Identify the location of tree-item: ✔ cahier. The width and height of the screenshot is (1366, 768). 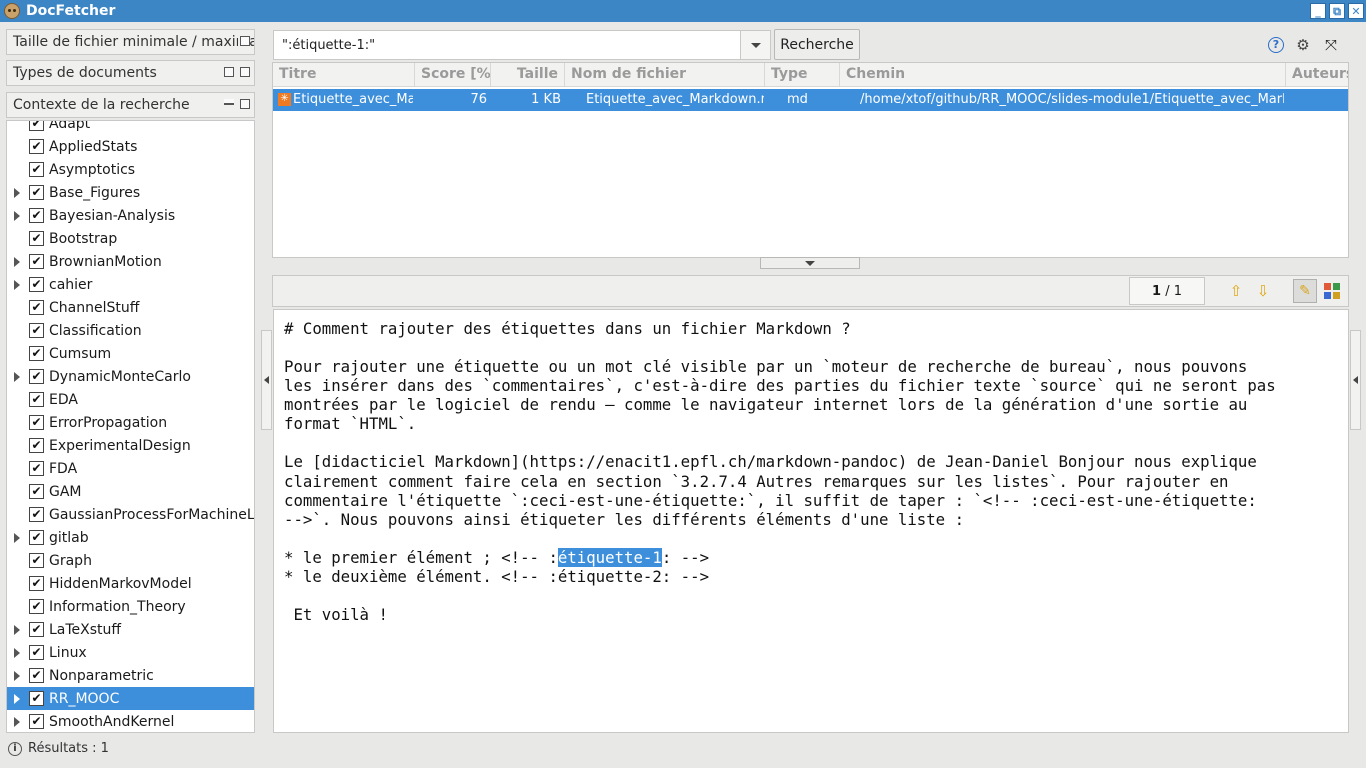
(130, 284).